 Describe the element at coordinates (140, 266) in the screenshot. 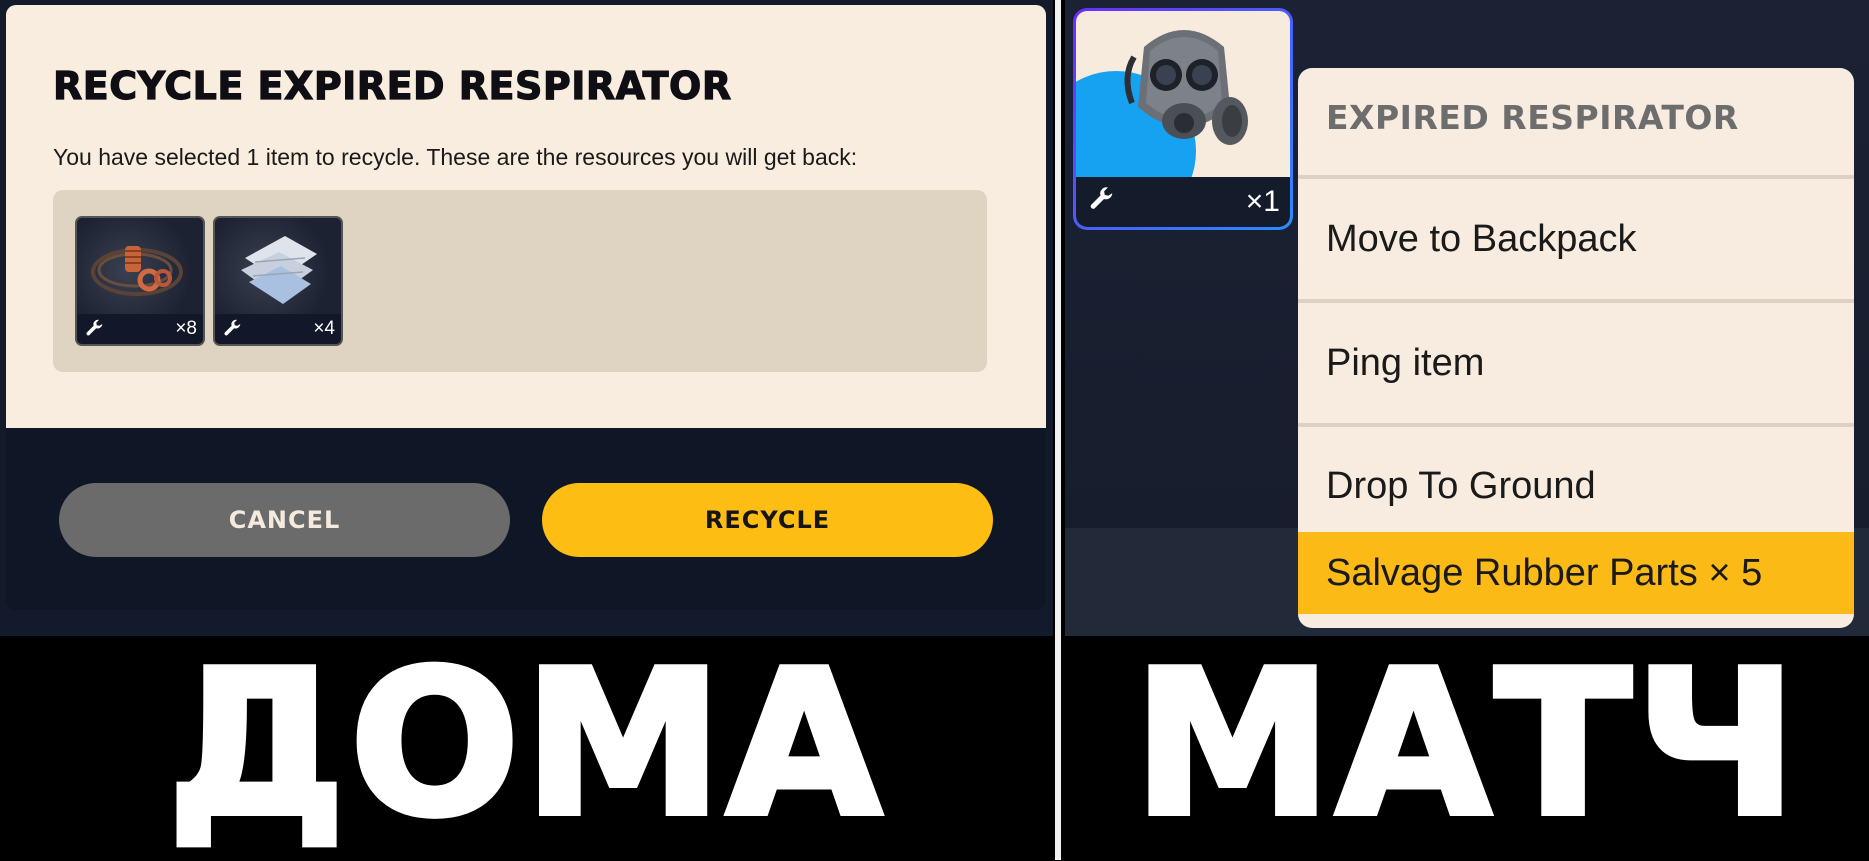

I see `copper-wire-icon` at that location.